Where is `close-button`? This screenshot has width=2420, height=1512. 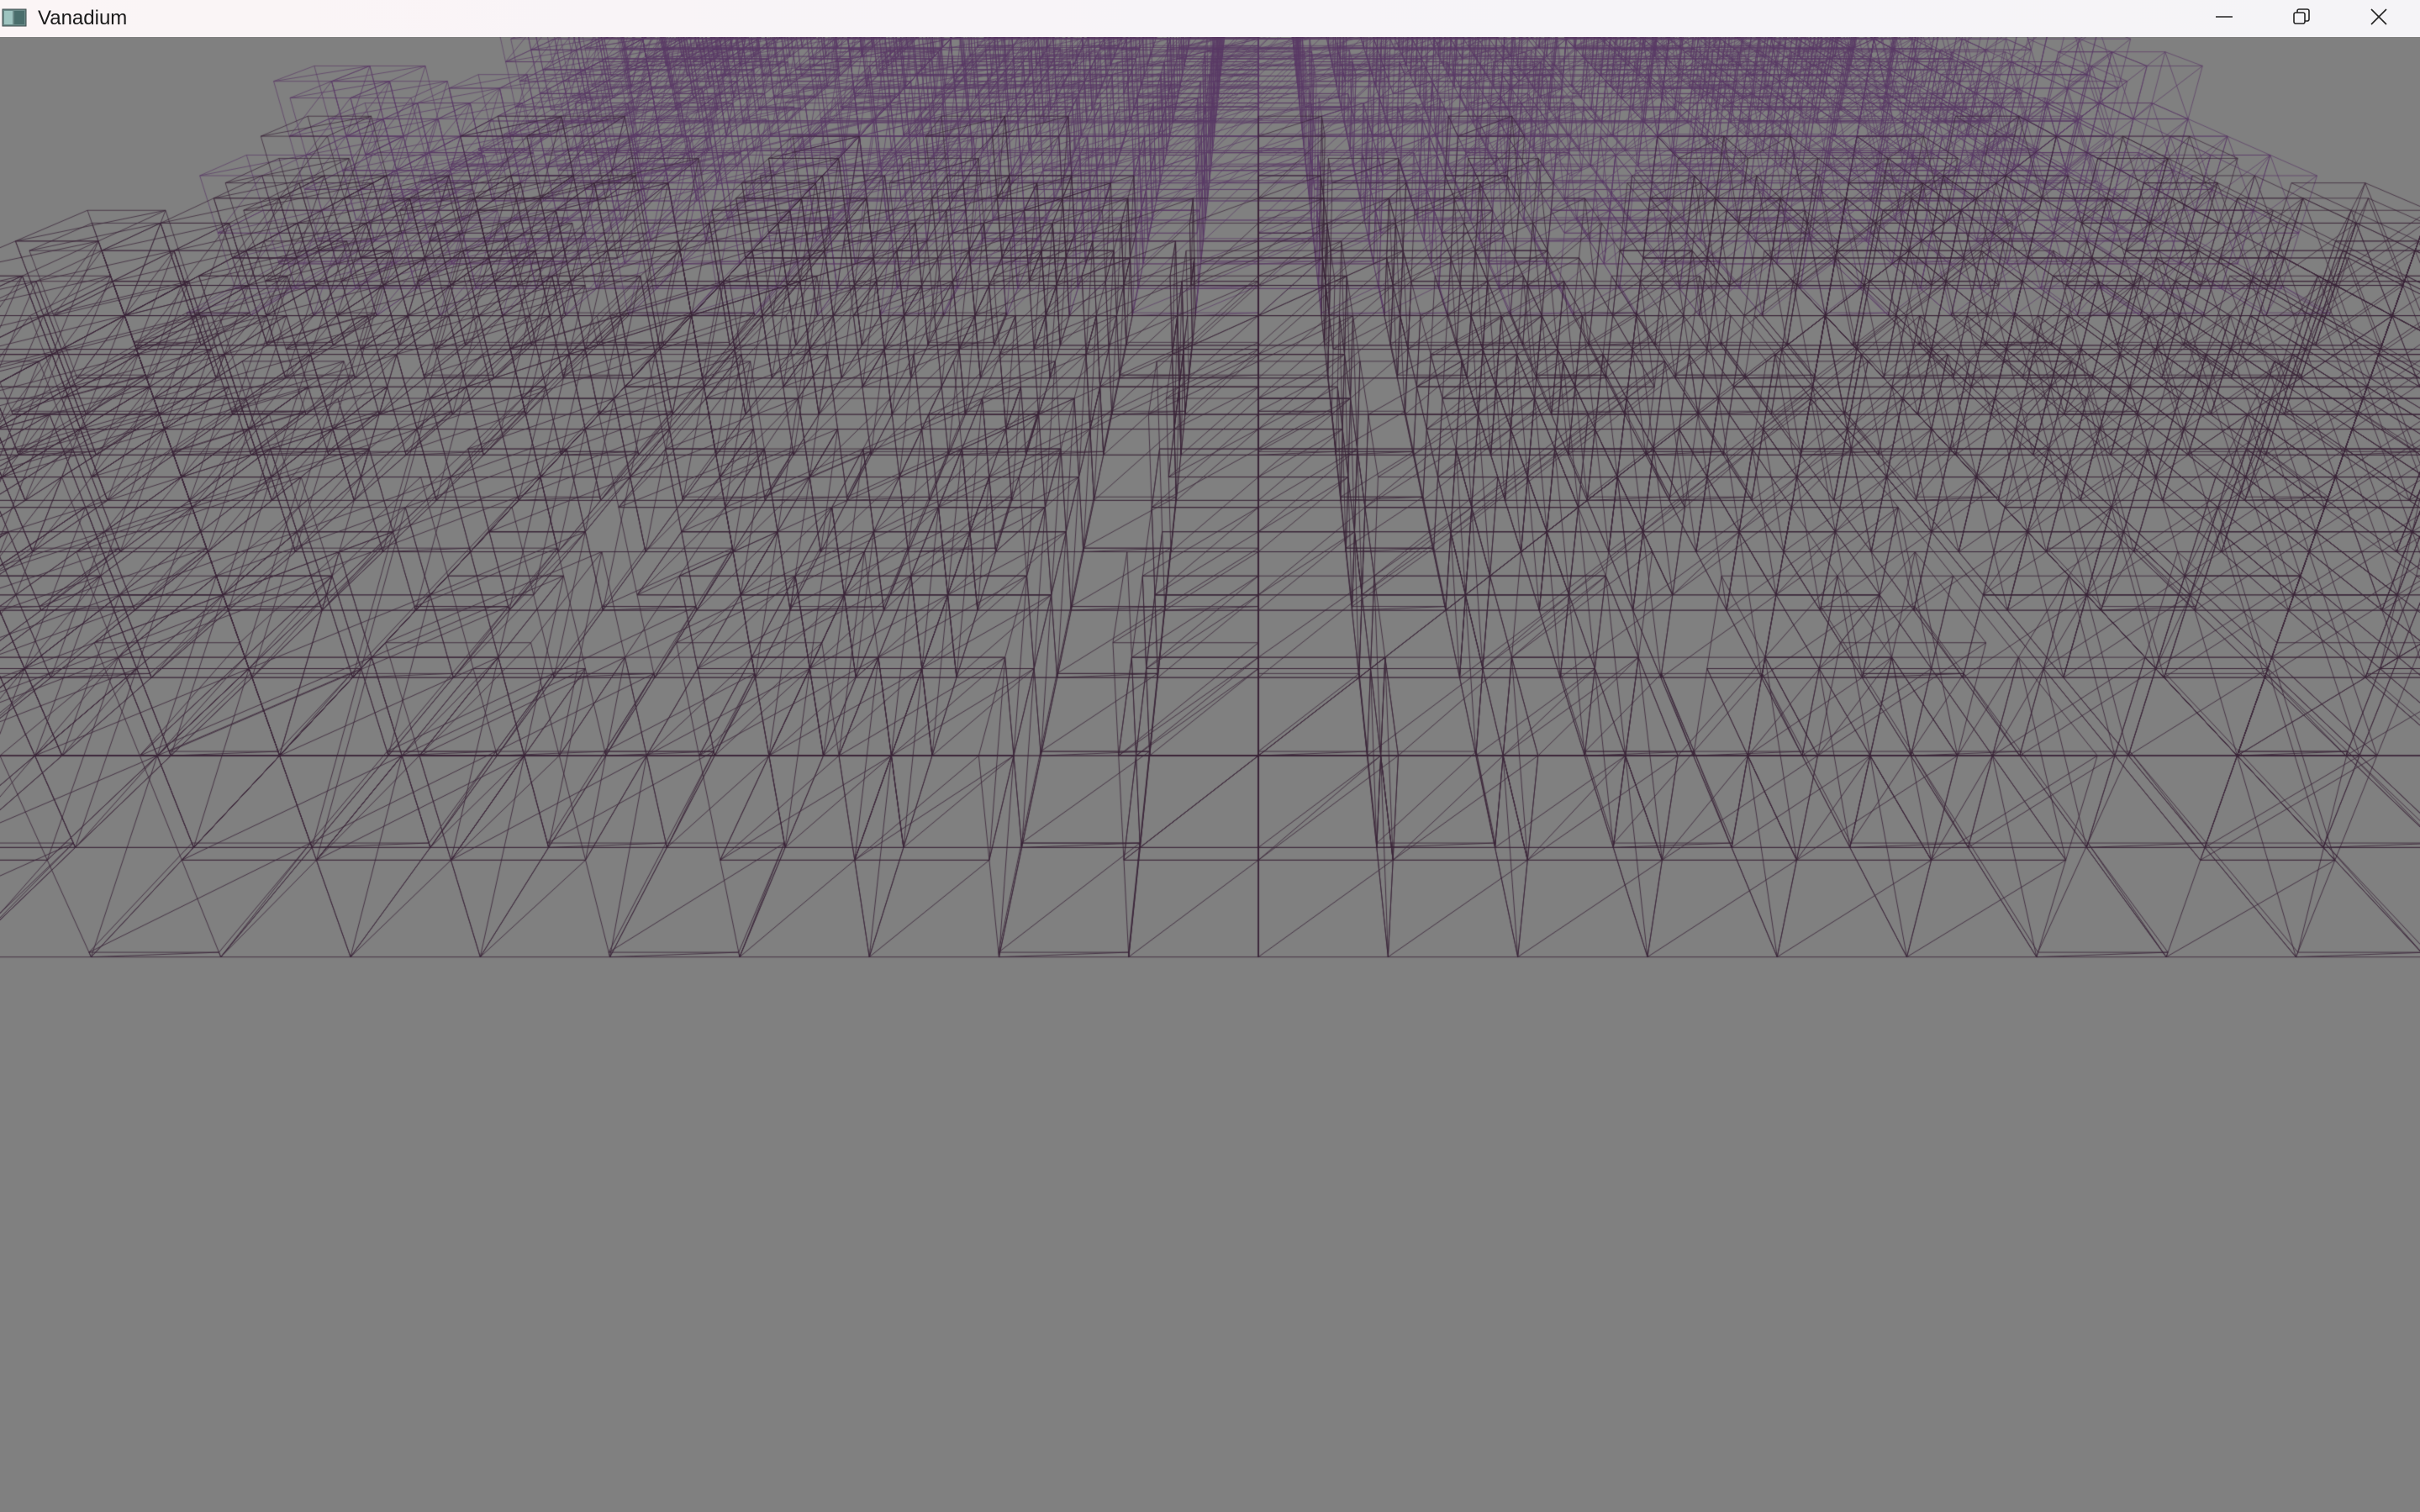
close-button is located at coordinates (2378, 19).